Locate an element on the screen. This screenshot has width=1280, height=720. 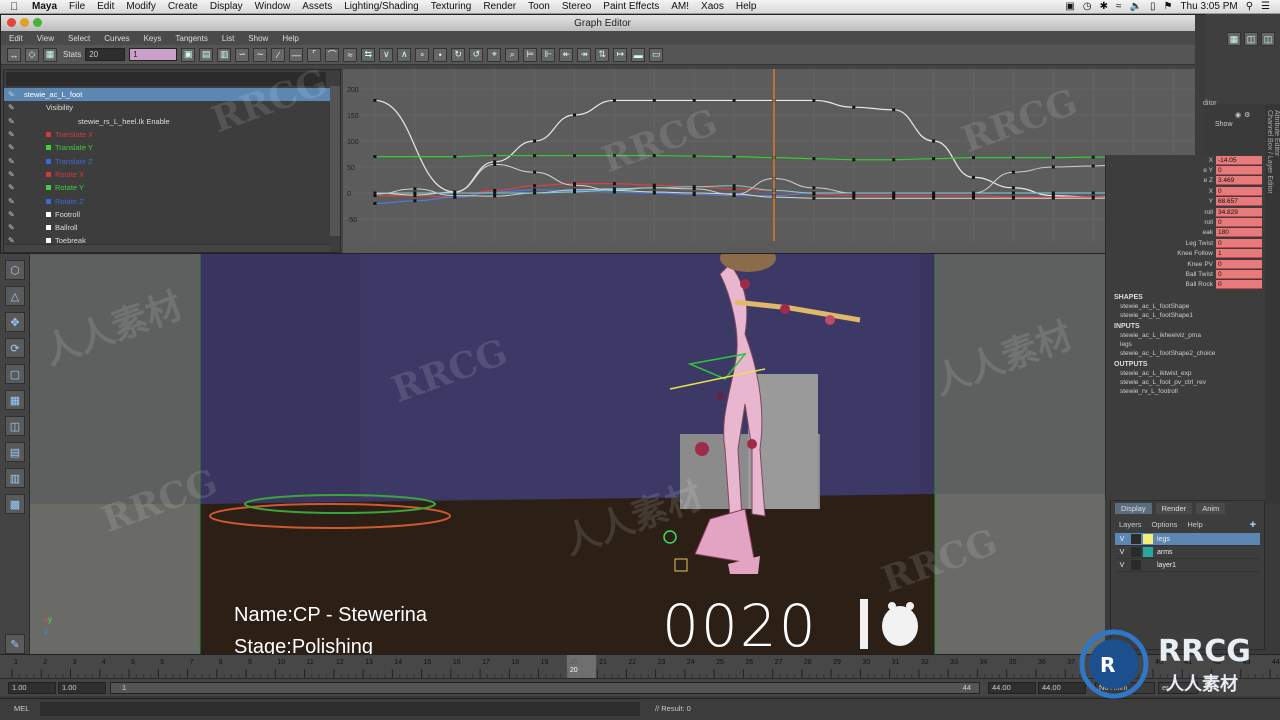
outliner-row: ✎ Translate Y is located at coordinates (172, 147).